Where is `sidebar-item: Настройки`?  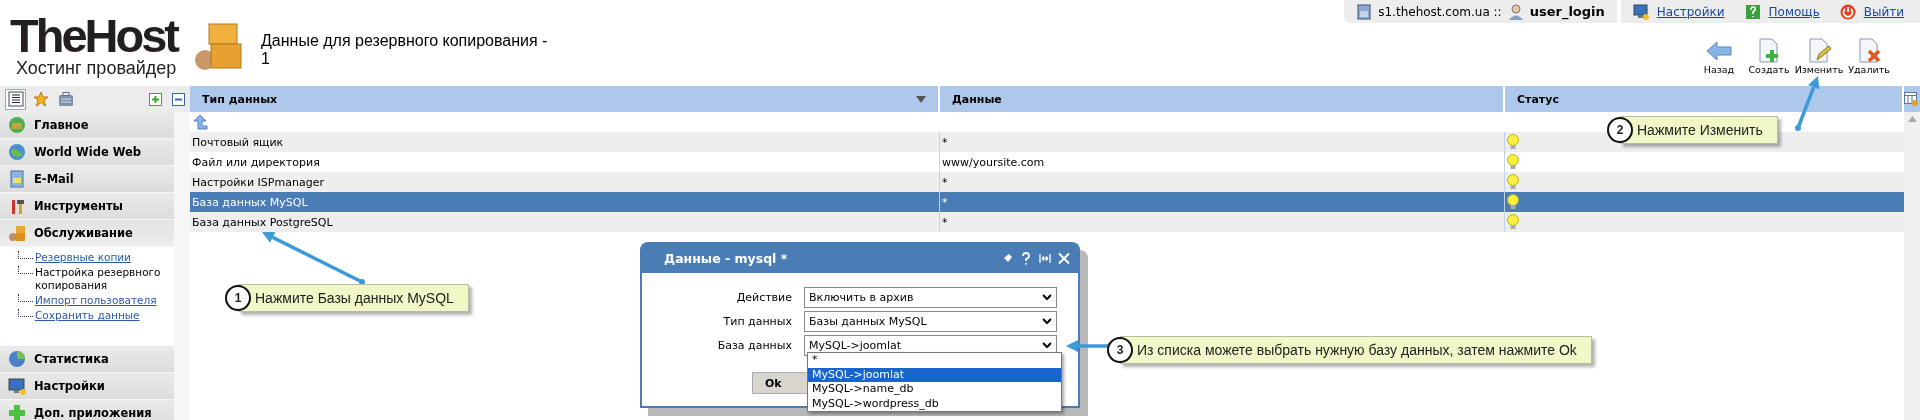
sidebar-item: Настройки is located at coordinates (87, 386).